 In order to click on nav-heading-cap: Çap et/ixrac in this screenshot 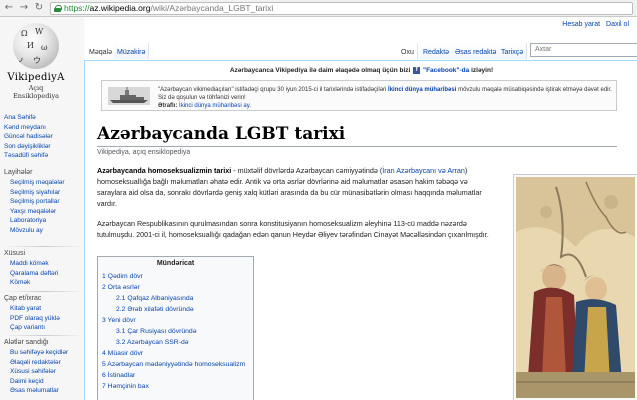, I will do `click(23, 298)`.